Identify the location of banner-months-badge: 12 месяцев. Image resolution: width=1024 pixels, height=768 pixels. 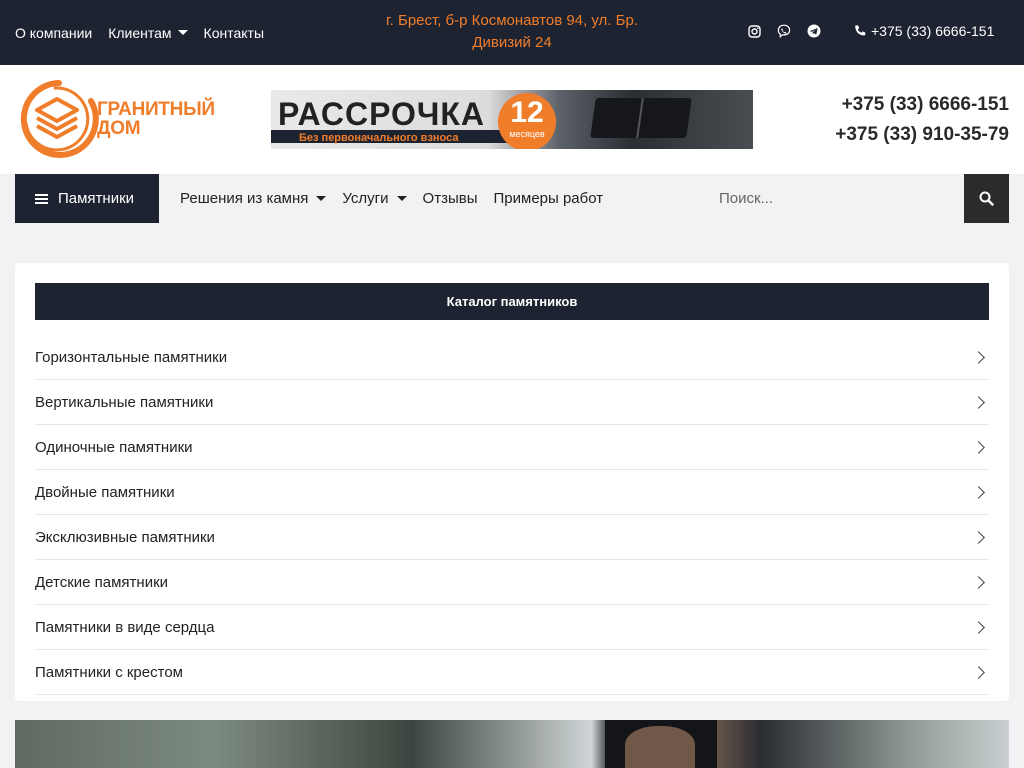
(527, 121).